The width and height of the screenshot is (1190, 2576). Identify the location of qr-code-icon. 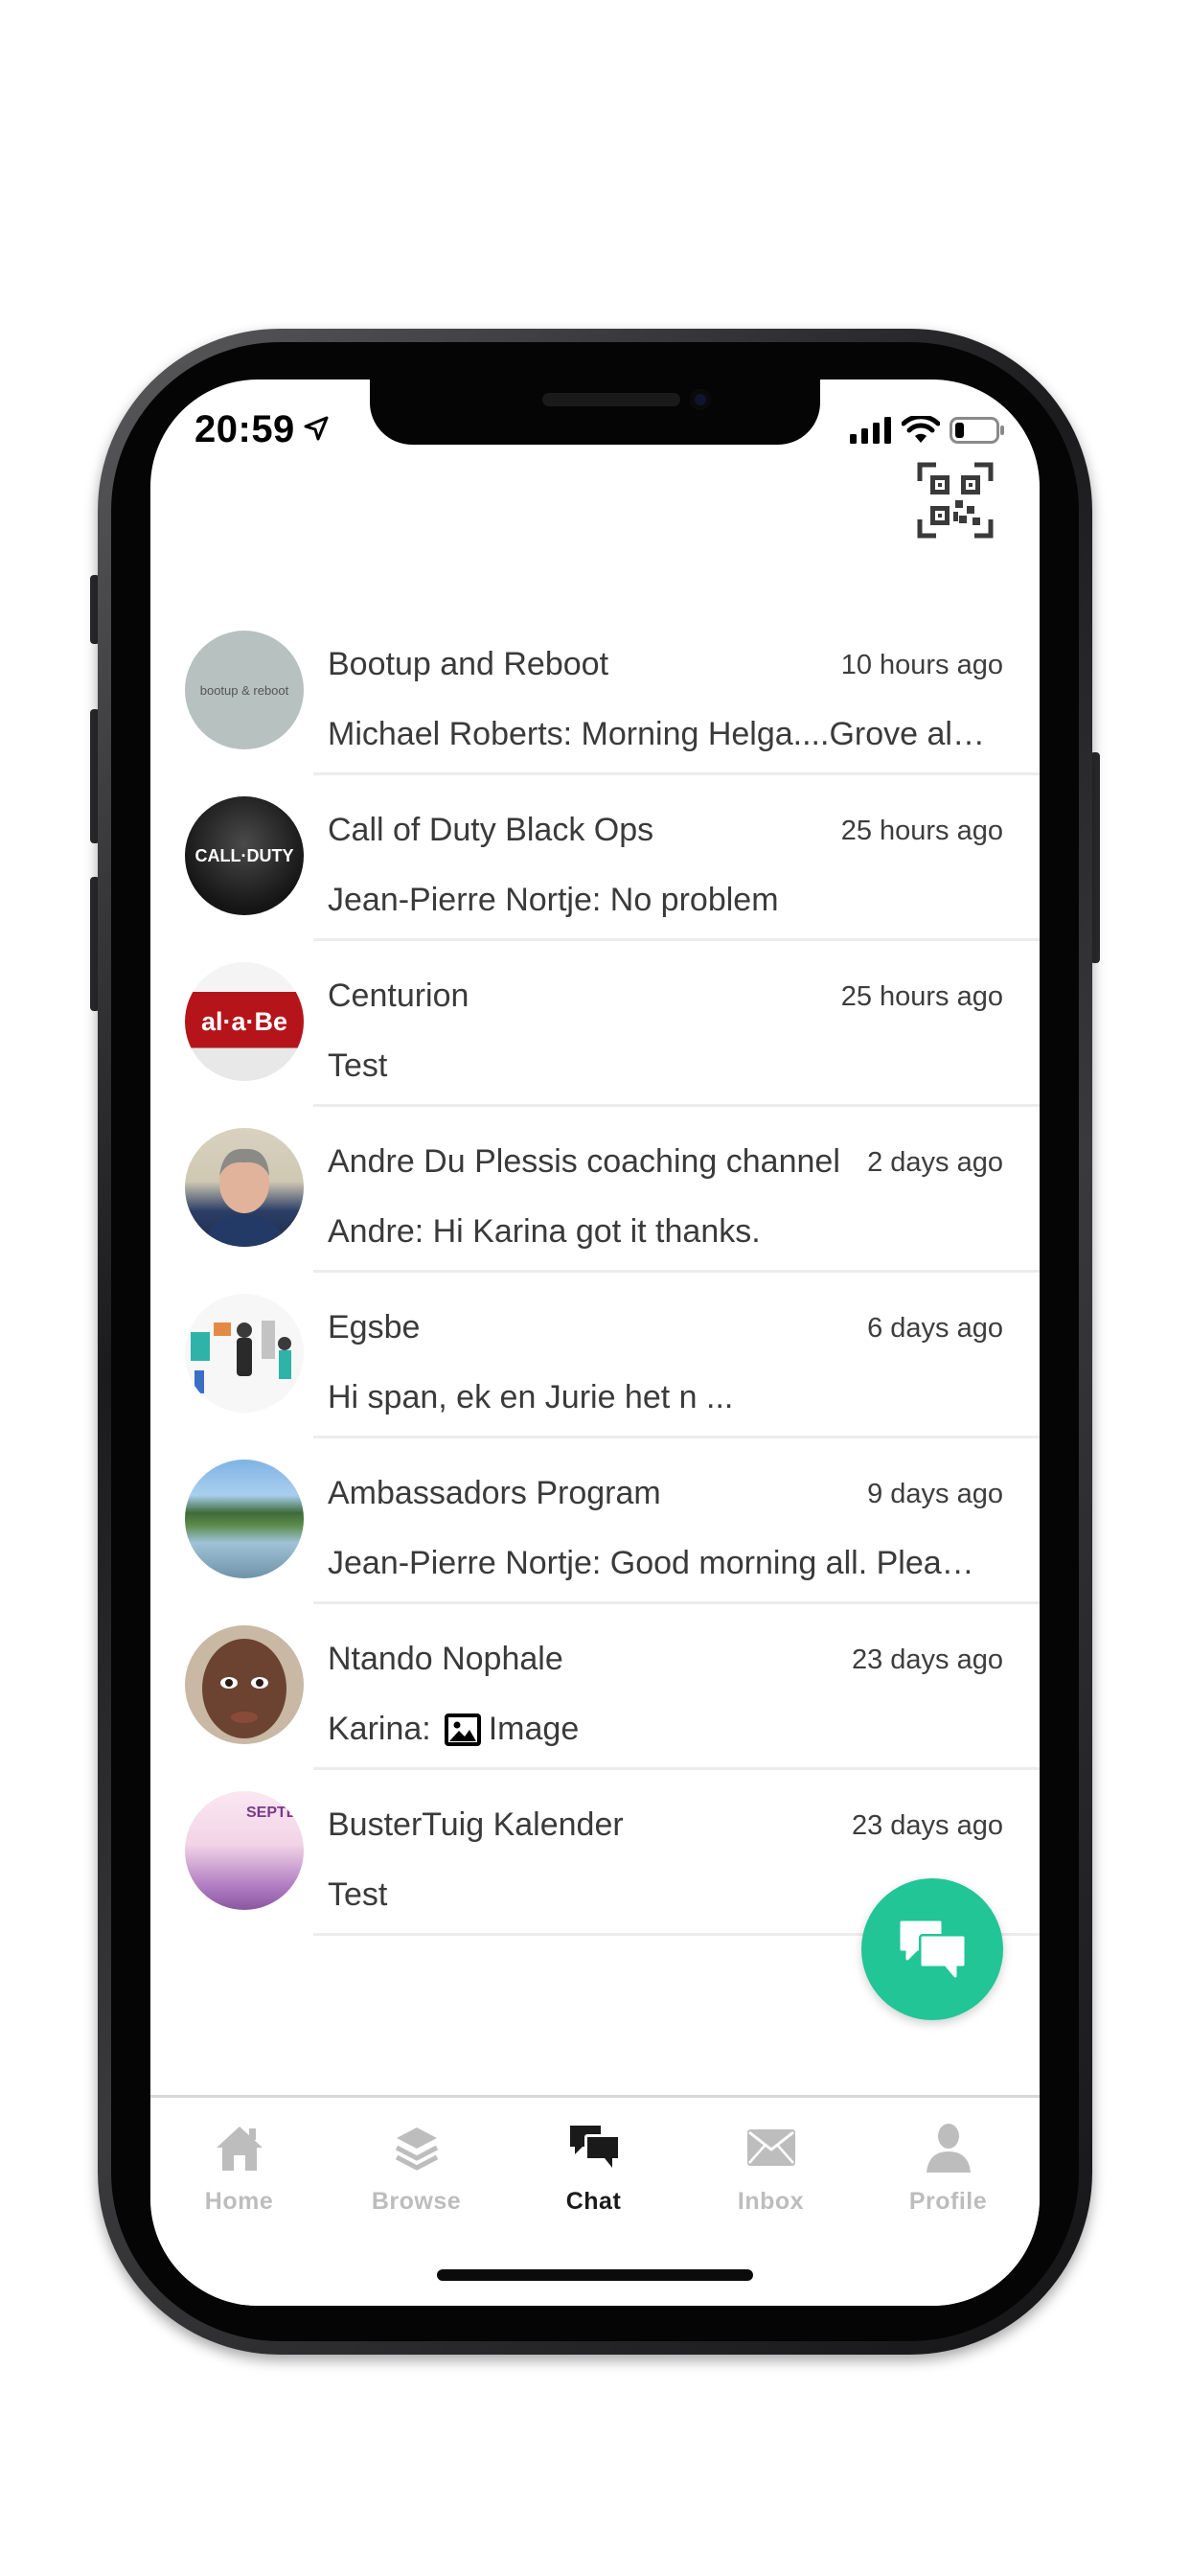
(956, 500).